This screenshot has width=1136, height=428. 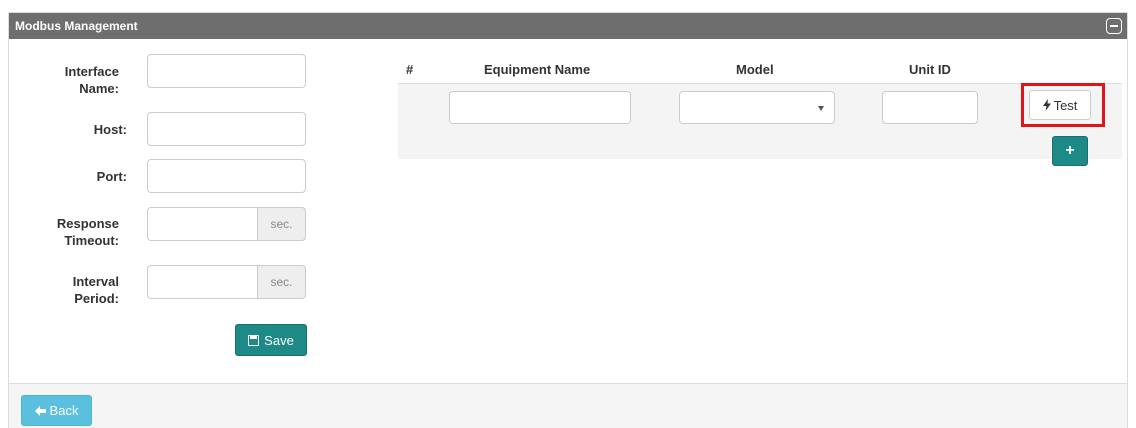 What do you see at coordinates (87, 232) in the screenshot?
I see `response-timeout-label: Response Timeout:` at bounding box center [87, 232].